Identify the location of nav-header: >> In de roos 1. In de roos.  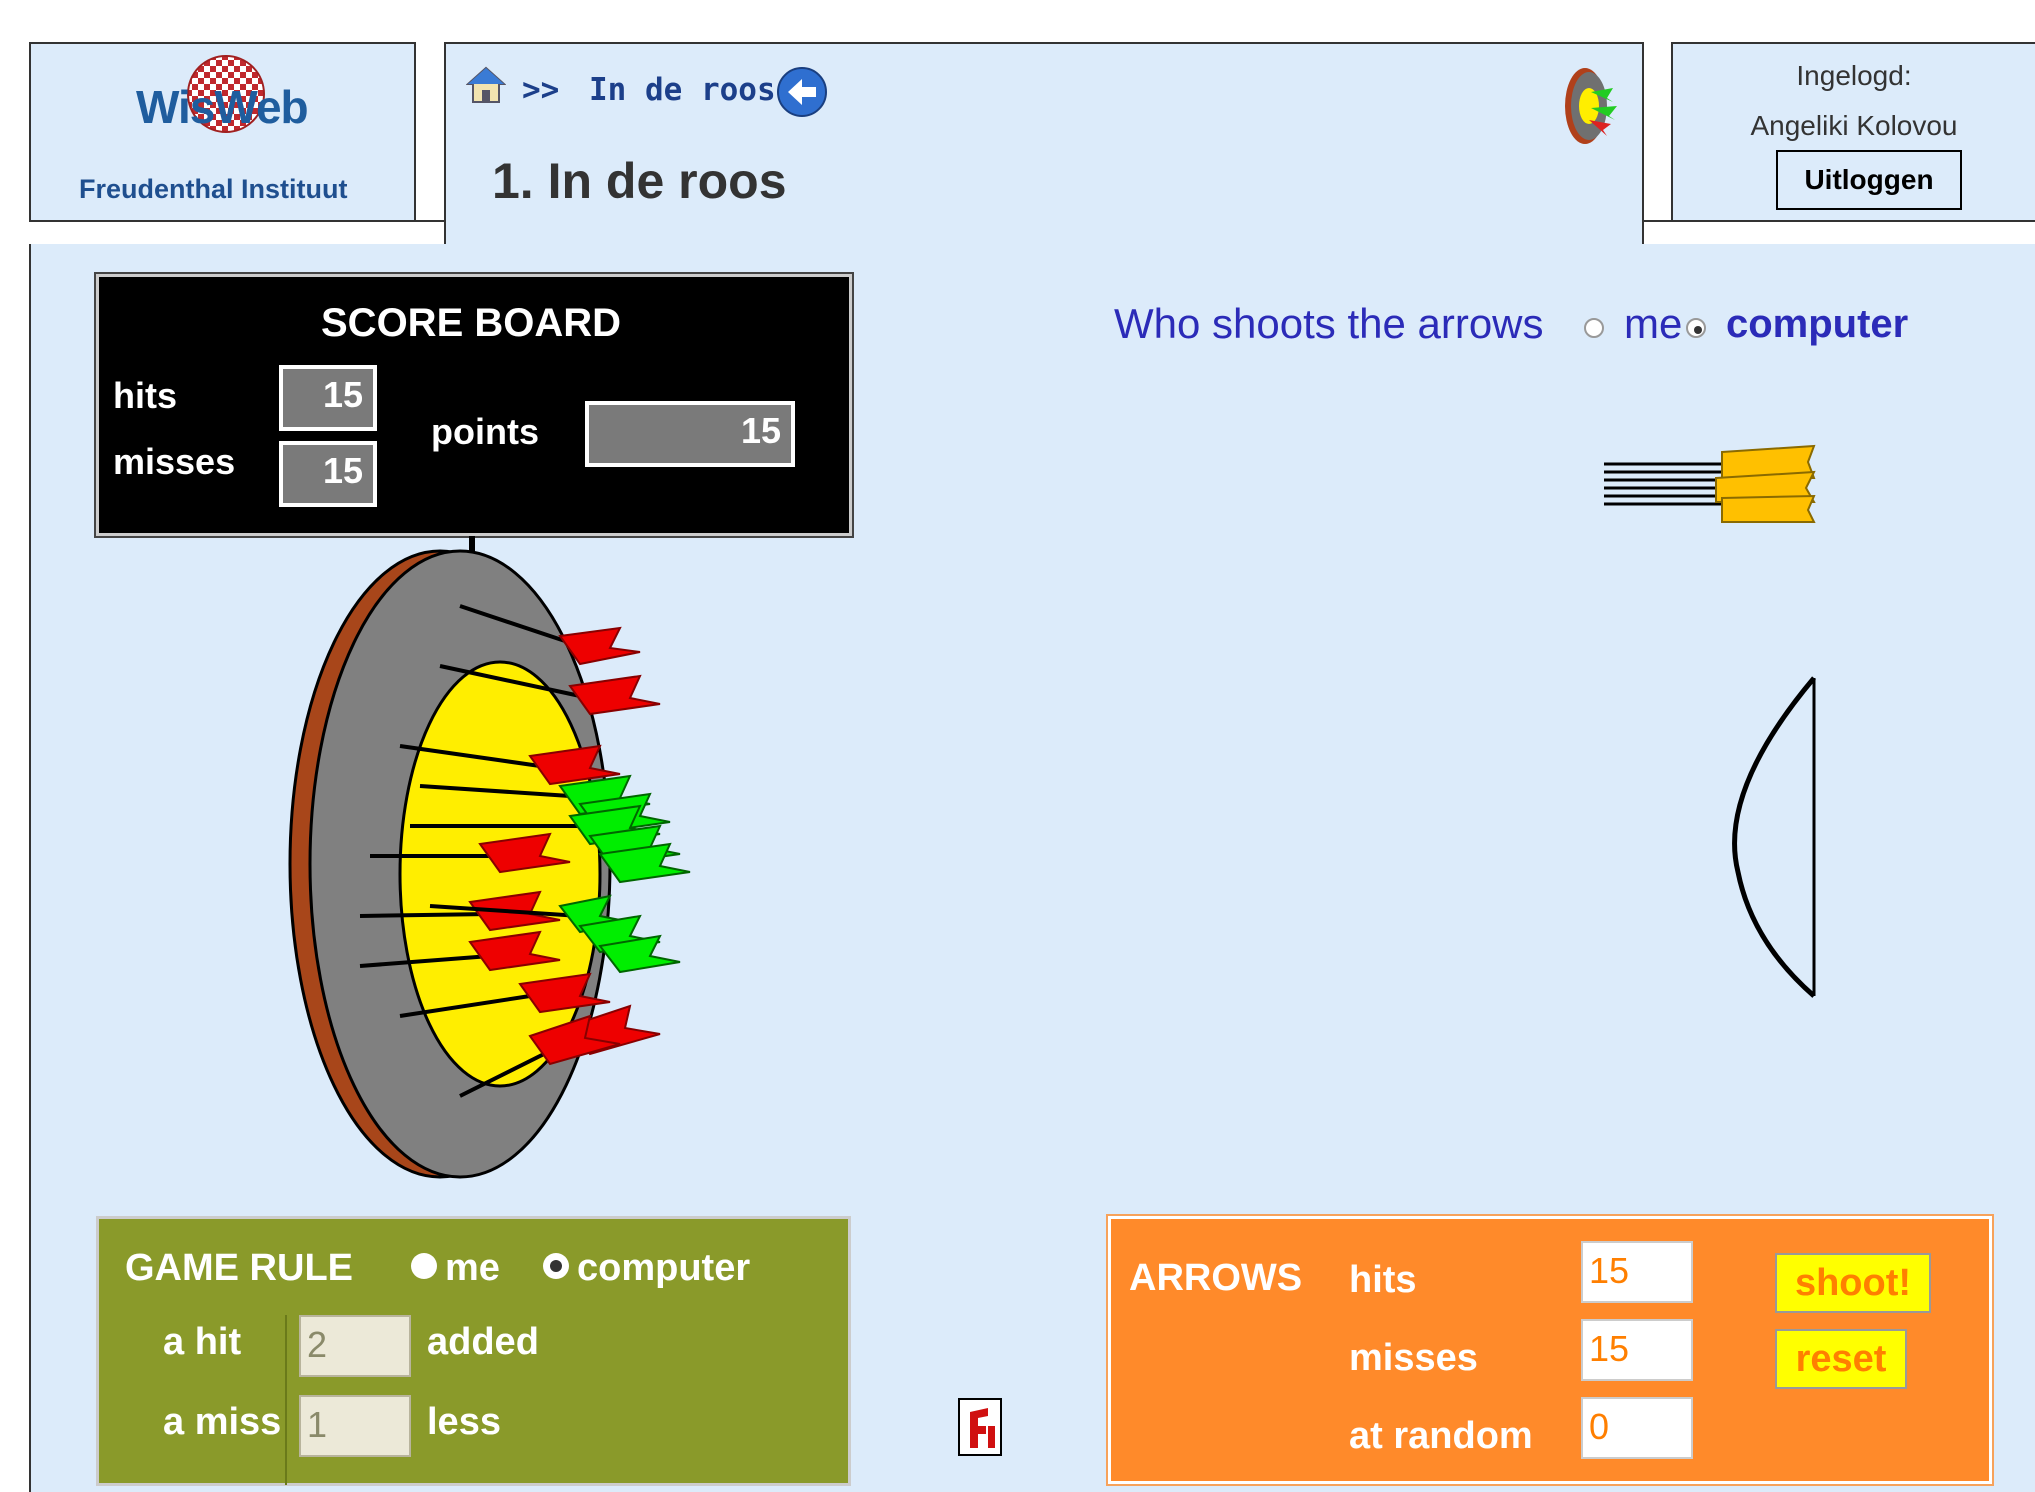
(1044, 144).